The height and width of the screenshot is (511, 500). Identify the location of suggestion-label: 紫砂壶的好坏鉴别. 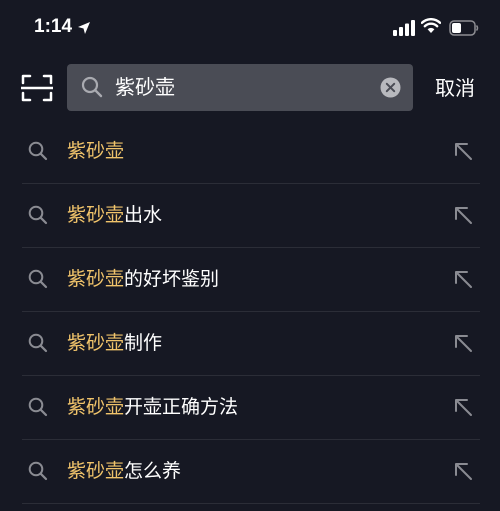
(143, 279).